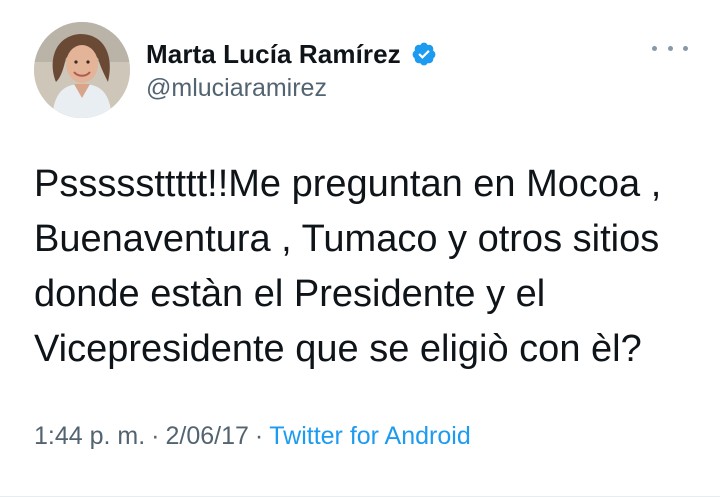 The image size is (720, 497). Describe the element at coordinates (236, 88) in the screenshot. I see `author-handle: @mluciaramirez` at that location.